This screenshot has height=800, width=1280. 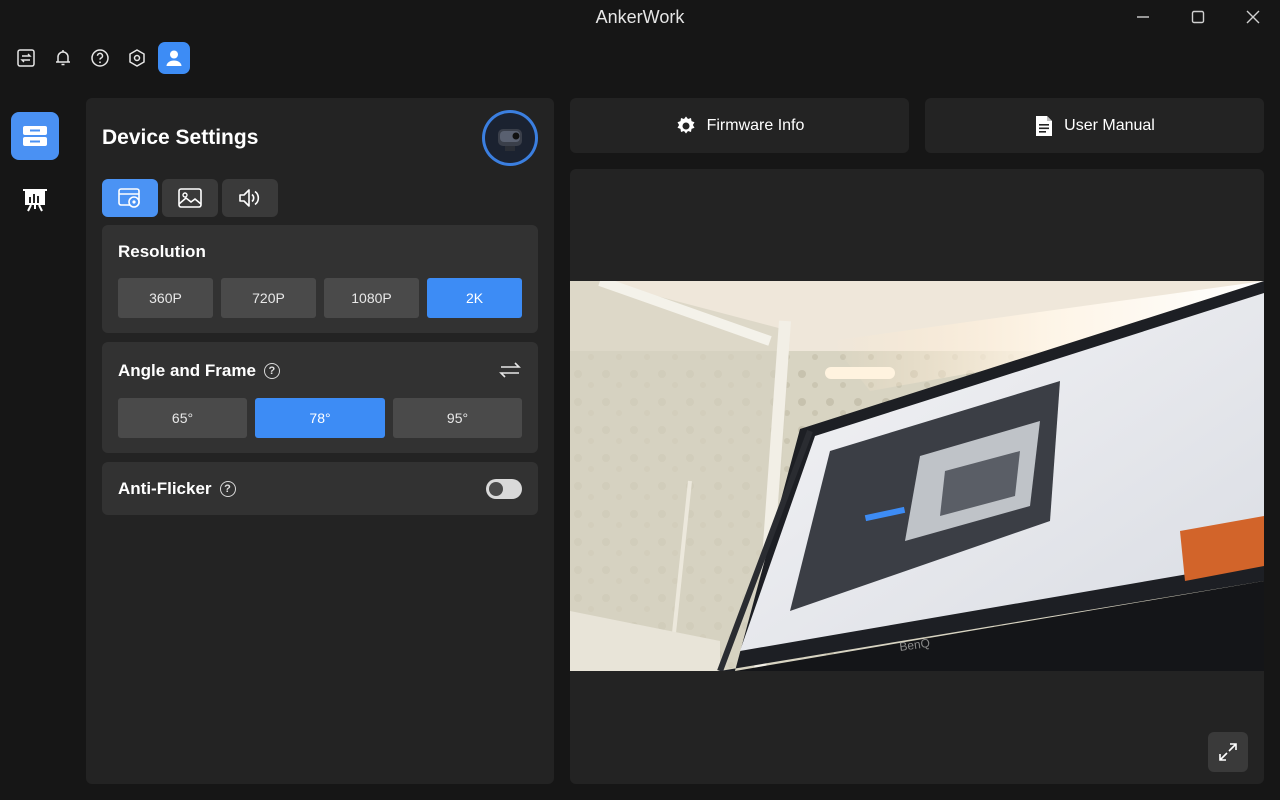 I want to click on help-icon, so click(x=100, y=58).